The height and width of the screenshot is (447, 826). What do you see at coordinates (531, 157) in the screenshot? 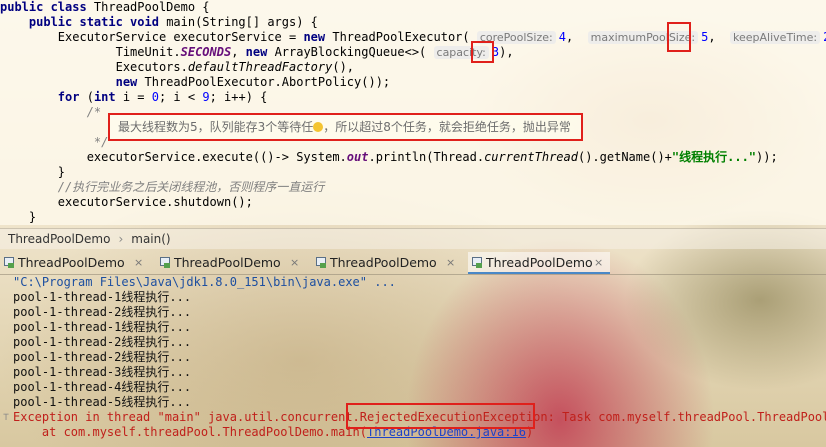
I see `code-token: currentThread` at bounding box center [531, 157].